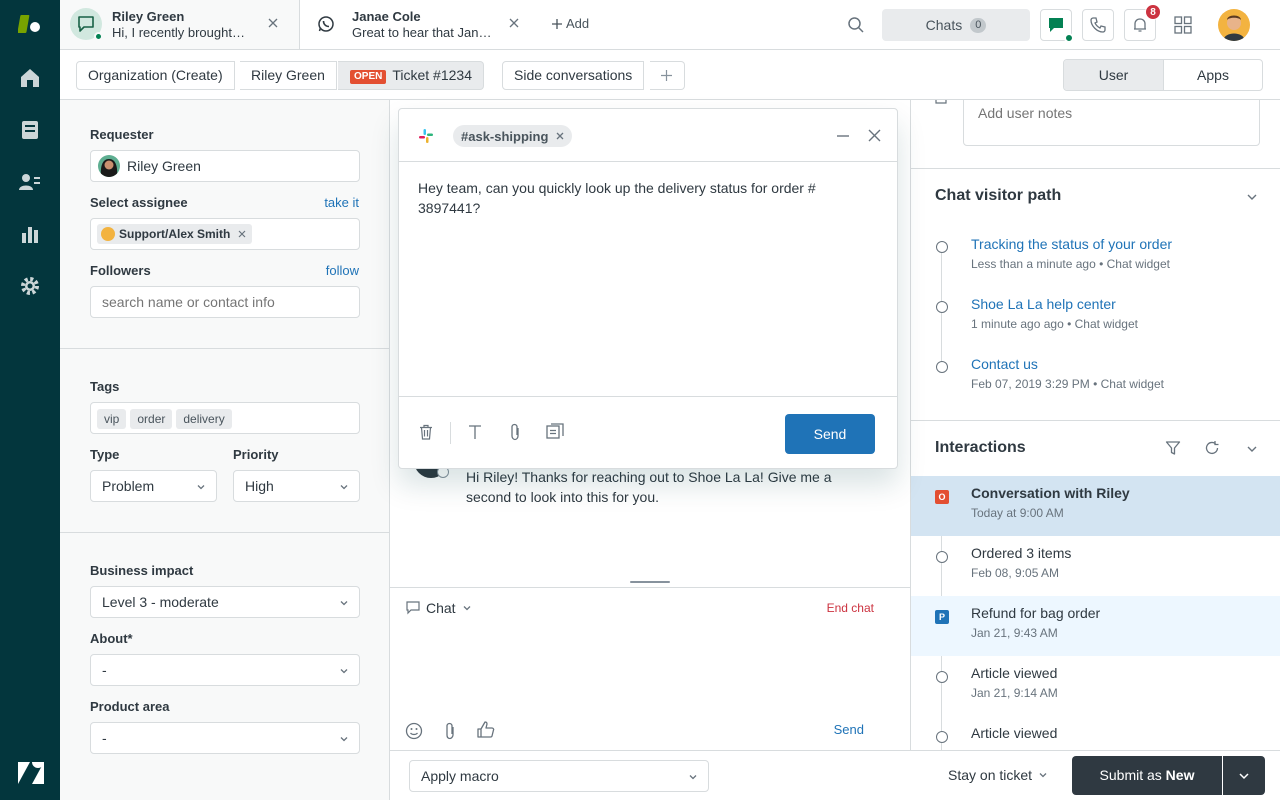 This screenshot has height=800, width=1280. Describe the element at coordinates (843, 136) in the screenshot. I see `minimize-icon` at that location.